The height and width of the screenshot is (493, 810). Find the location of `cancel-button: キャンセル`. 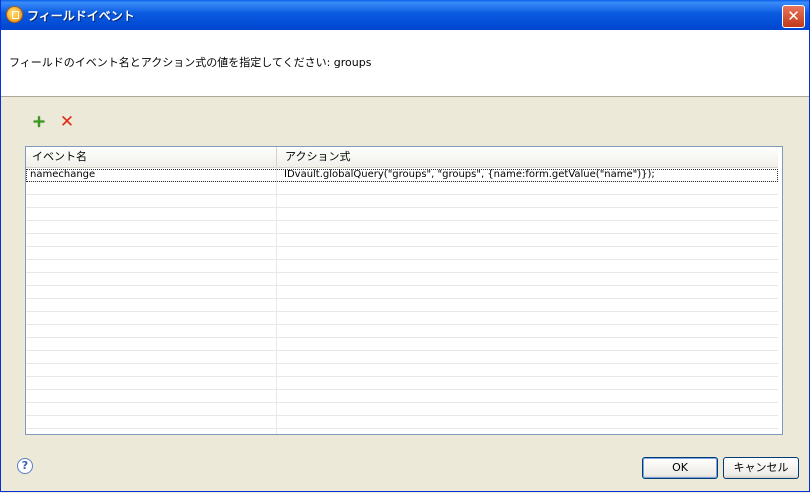

cancel-button: キャンセル is located at coordinates (761, 468).